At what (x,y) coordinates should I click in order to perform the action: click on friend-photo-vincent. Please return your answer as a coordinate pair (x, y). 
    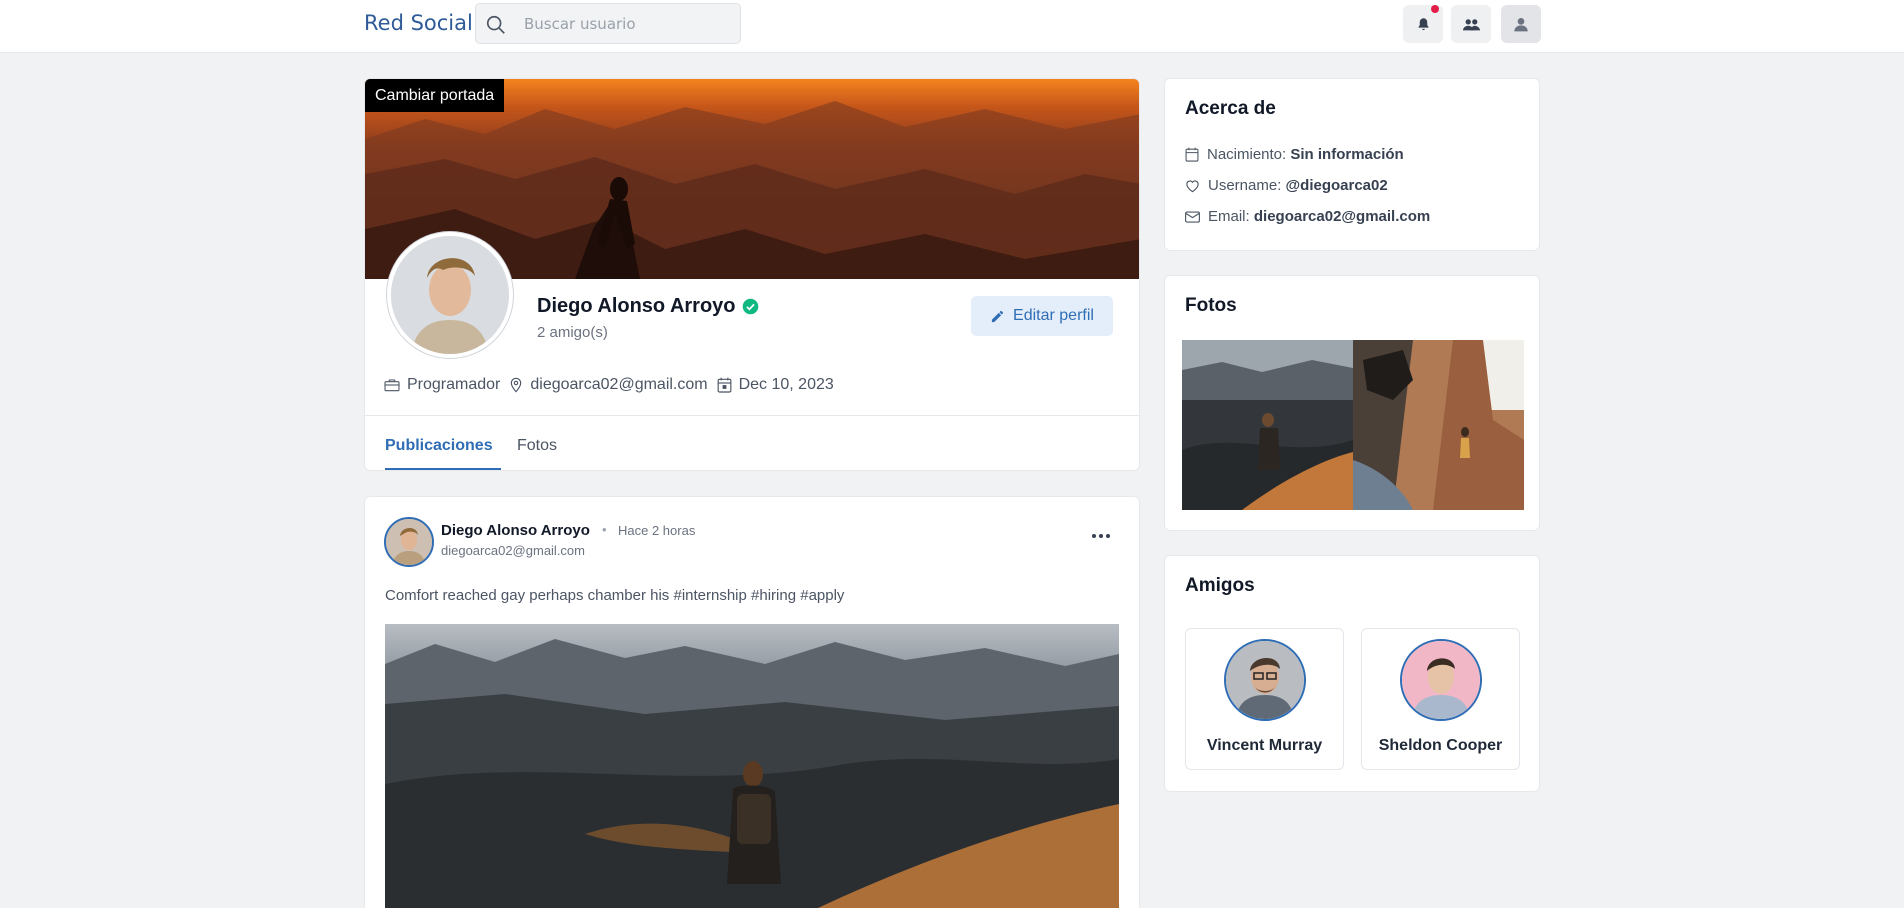
    Looking at the image, I should click on (1265, 680).